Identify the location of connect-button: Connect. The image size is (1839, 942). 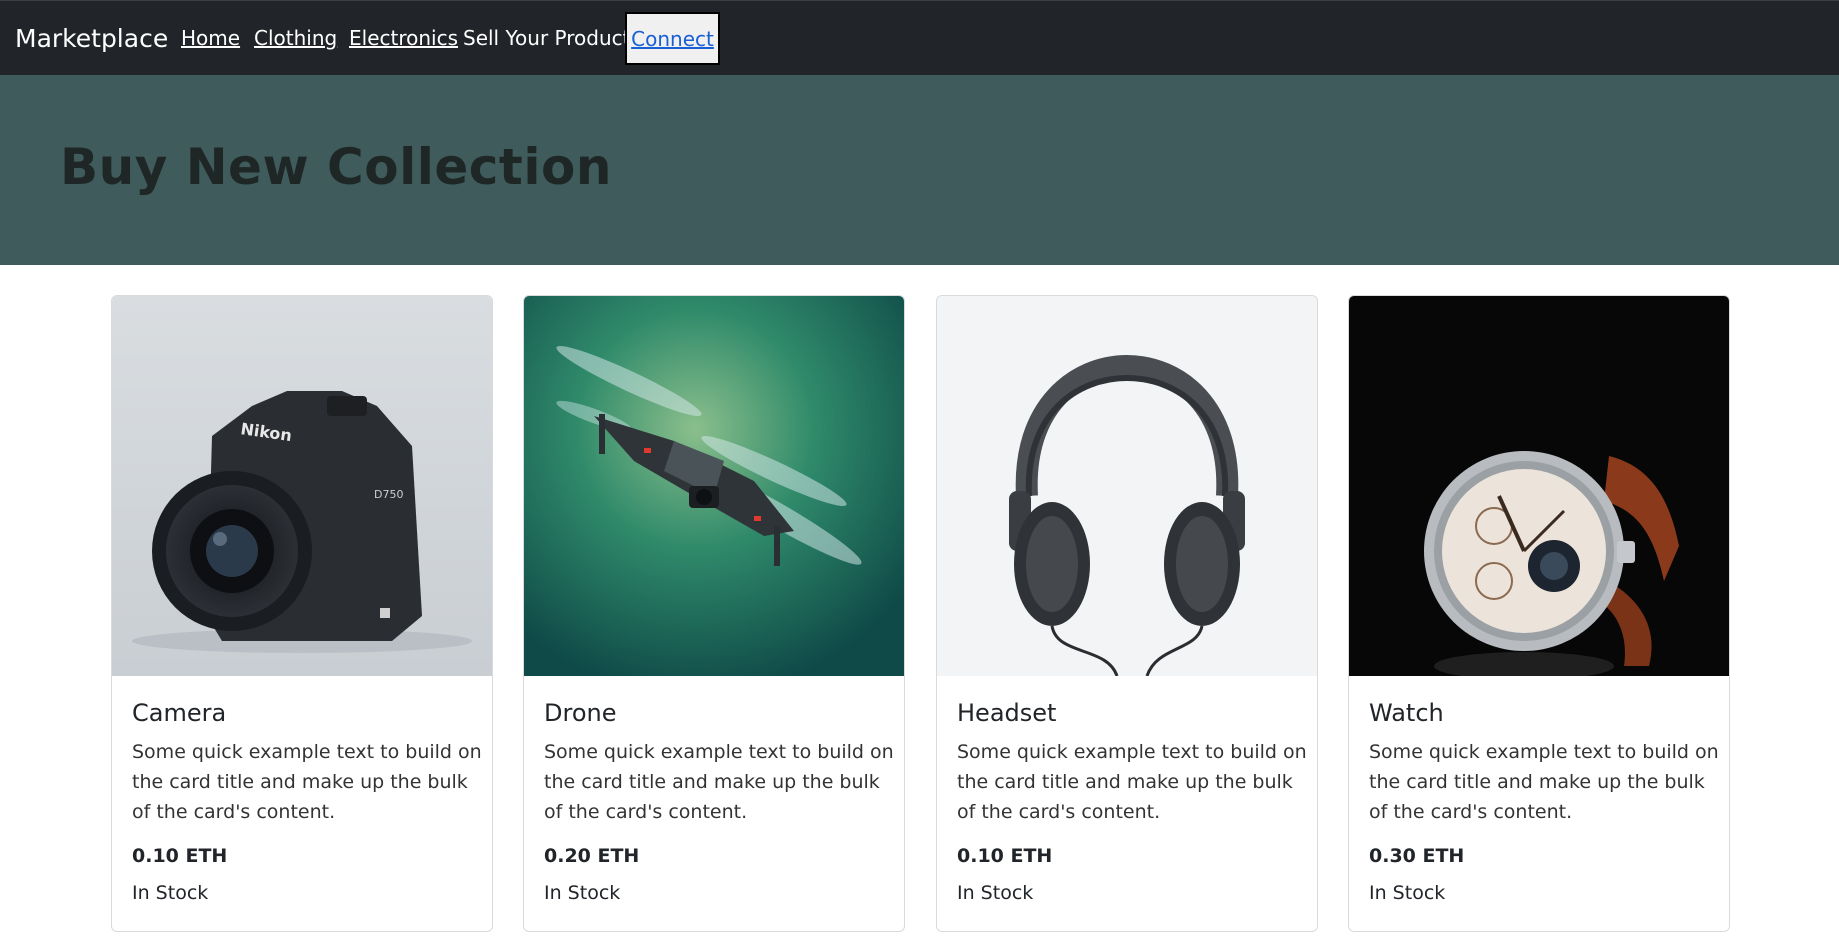
(672, 38).